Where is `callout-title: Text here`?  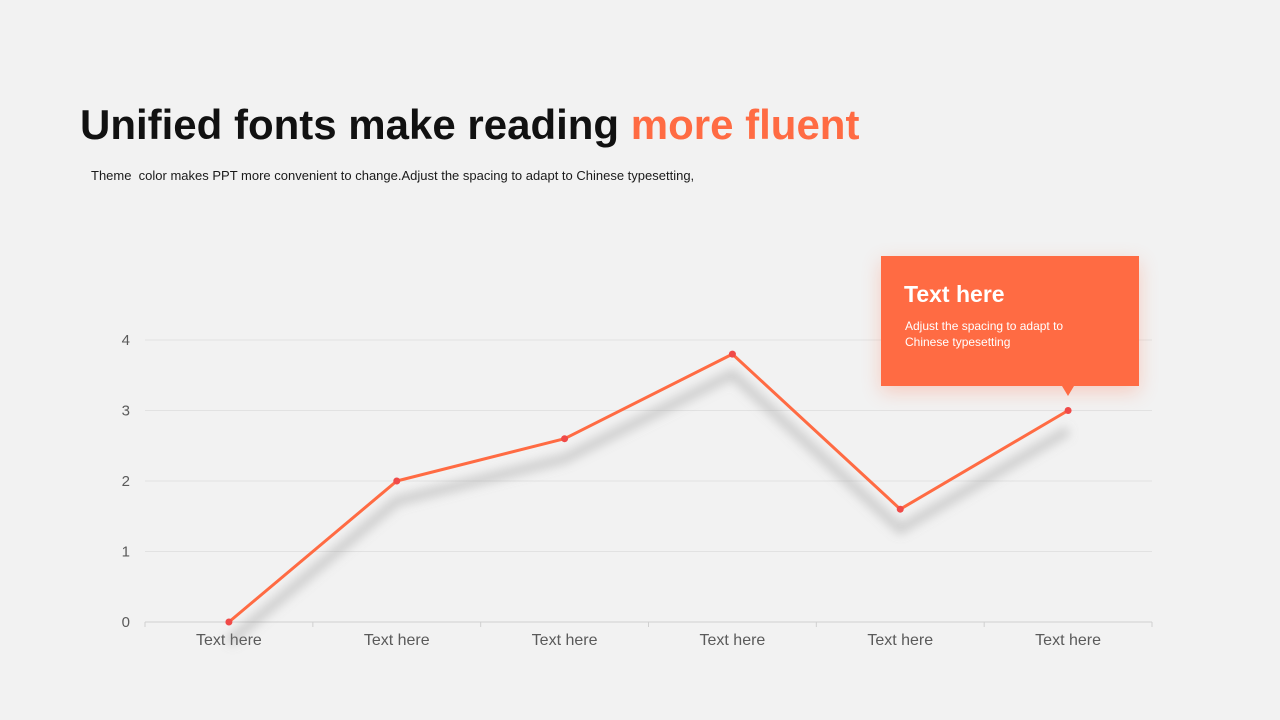
callout-title: Text here is located at coordinates (954, 294).